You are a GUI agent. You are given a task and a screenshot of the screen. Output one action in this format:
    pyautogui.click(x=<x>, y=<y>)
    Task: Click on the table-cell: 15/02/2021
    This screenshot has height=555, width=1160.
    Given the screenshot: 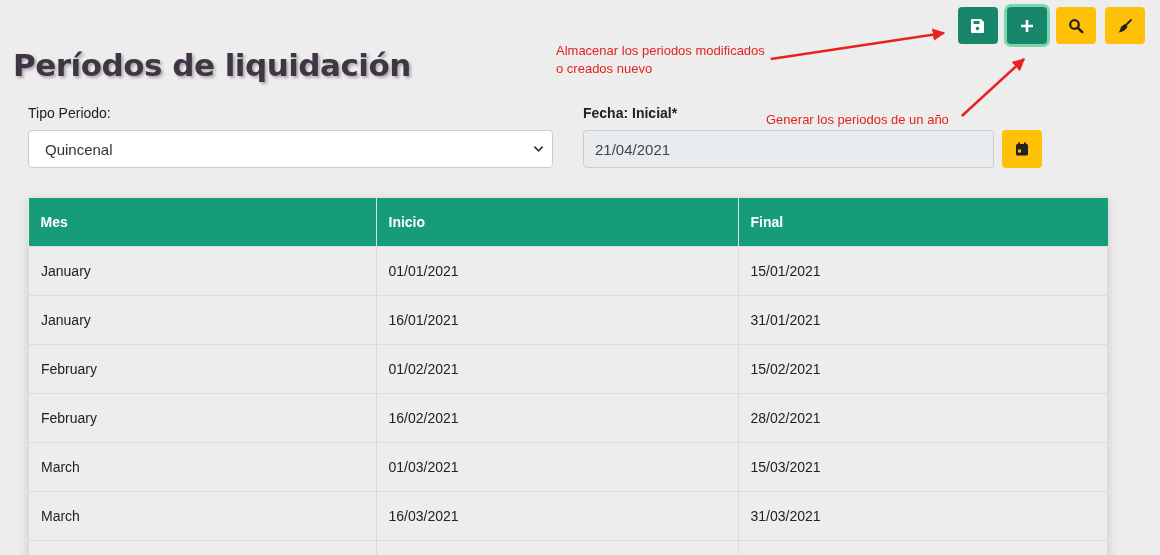 What is the action you would take?
    pyautogui.click(x=923, y=369)
    